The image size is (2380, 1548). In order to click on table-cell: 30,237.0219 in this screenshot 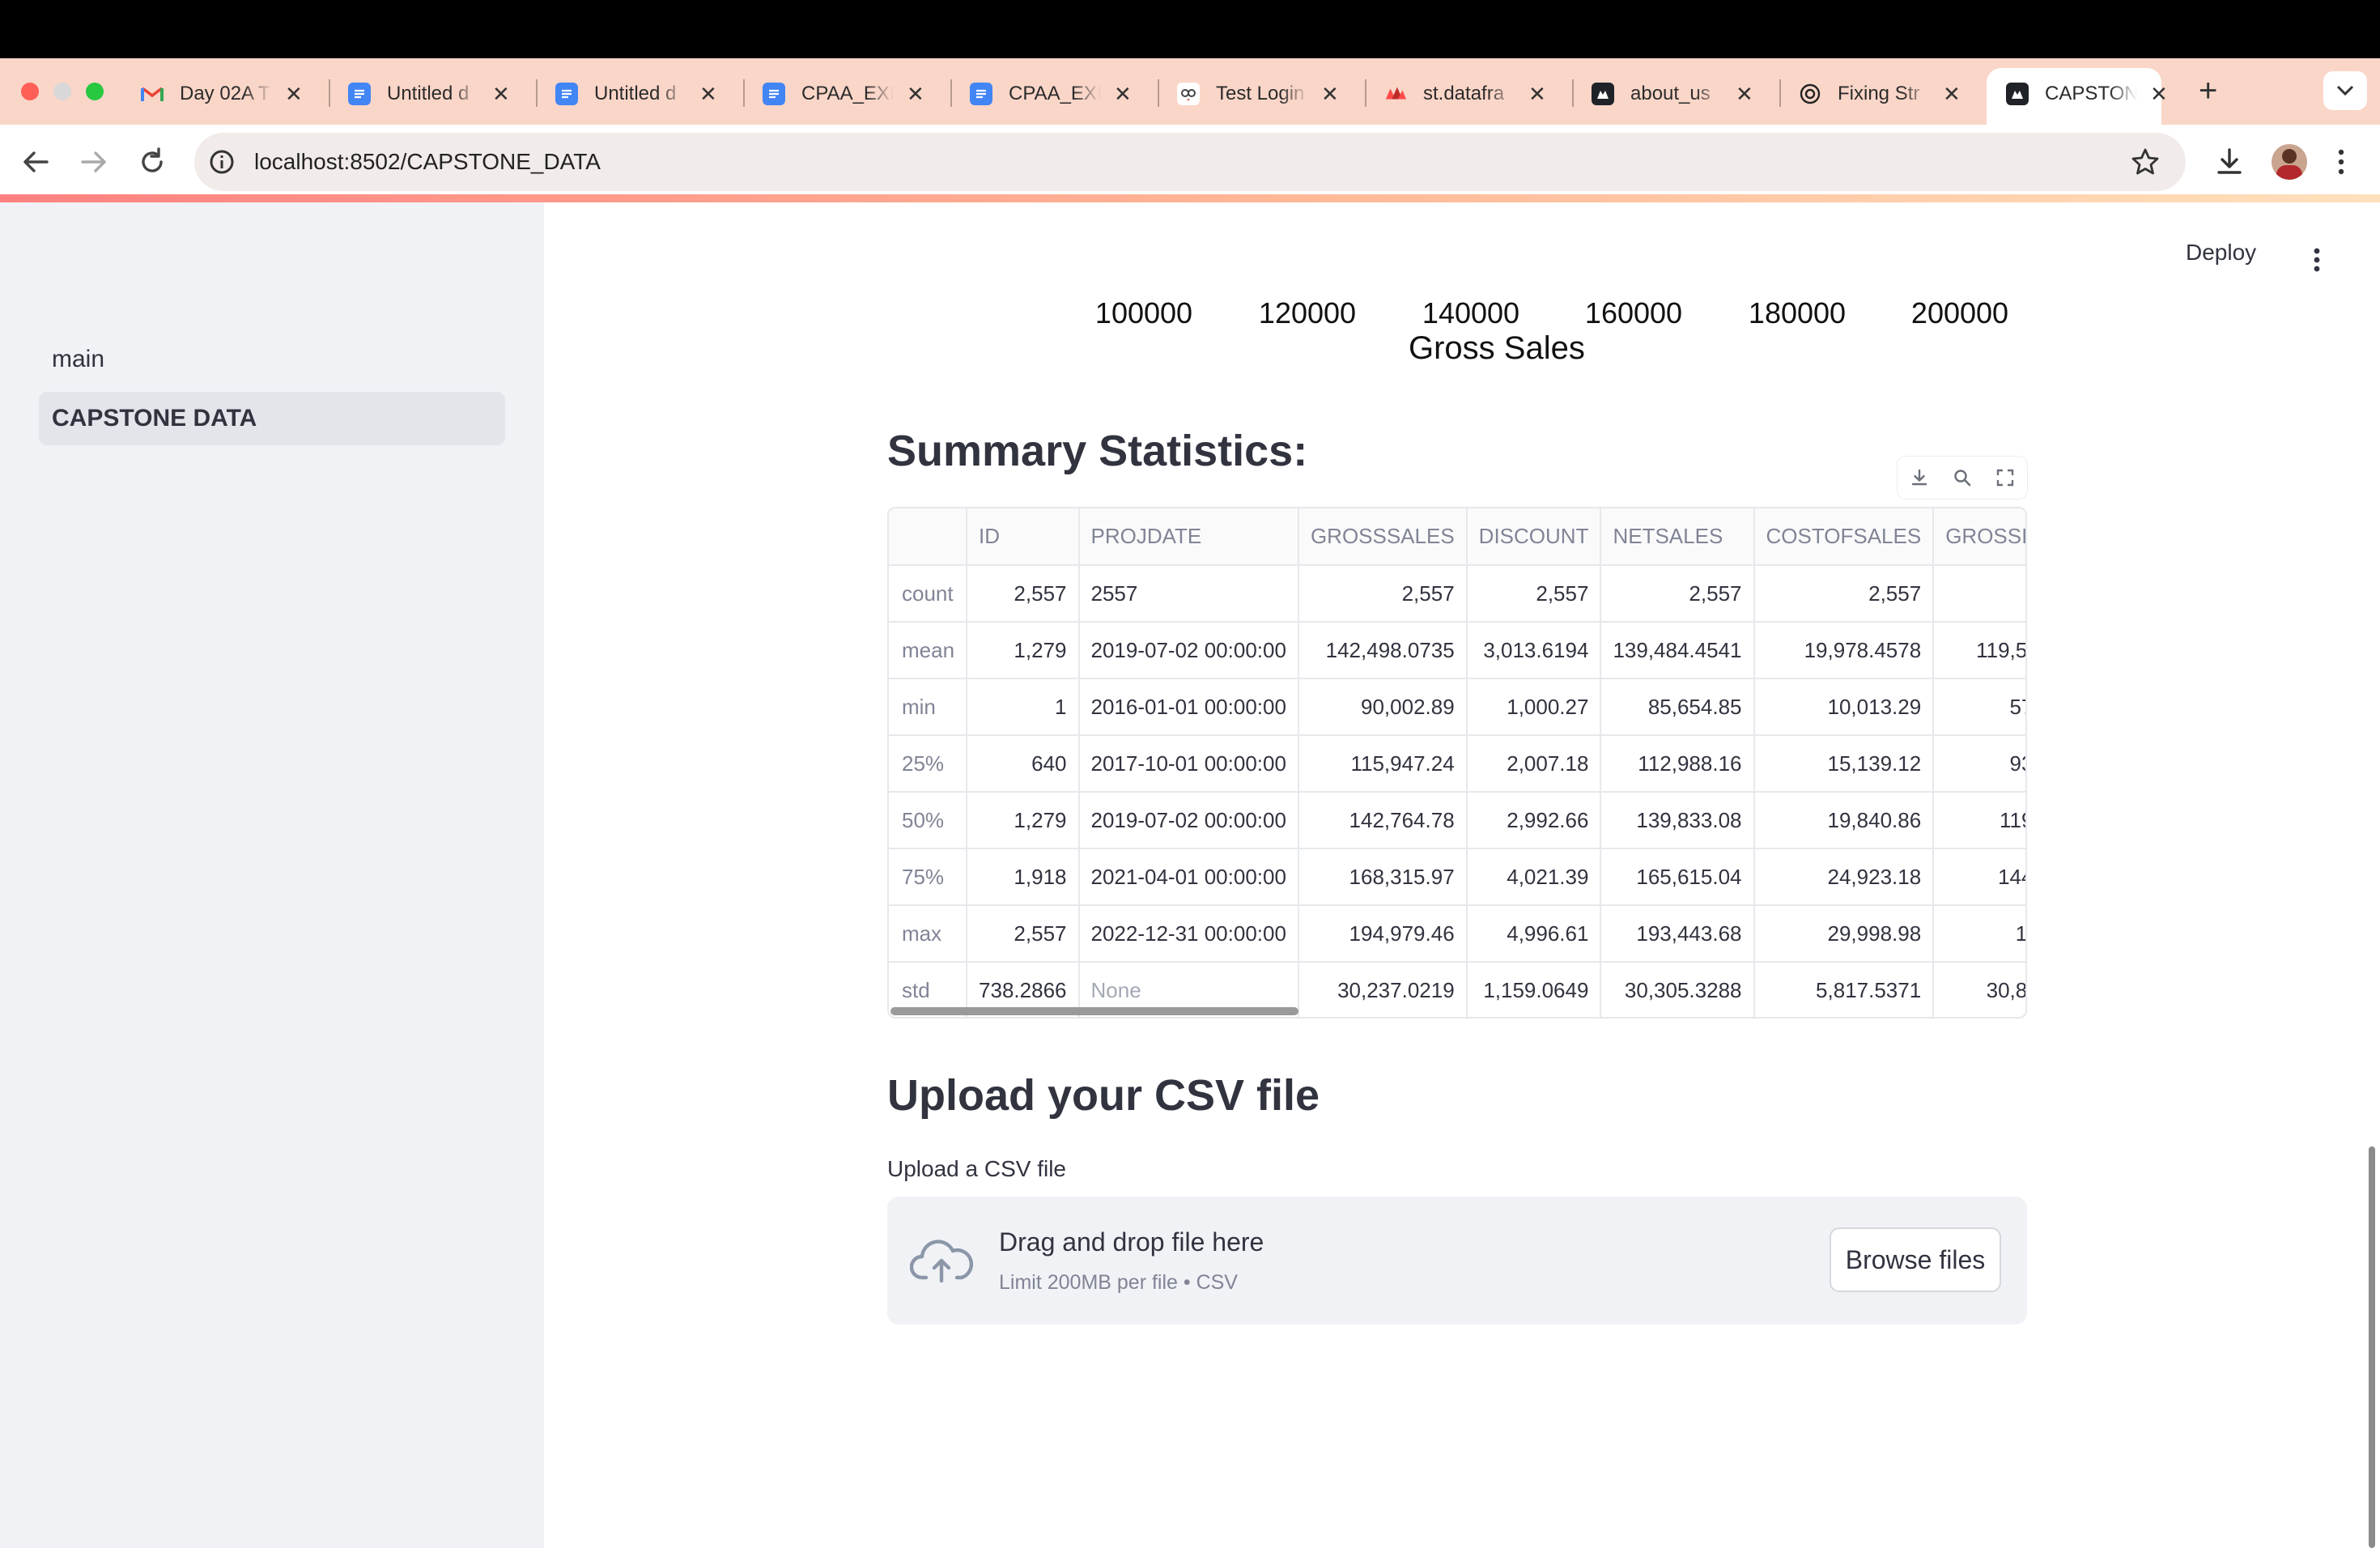, I will do `click(1383, 989)`.